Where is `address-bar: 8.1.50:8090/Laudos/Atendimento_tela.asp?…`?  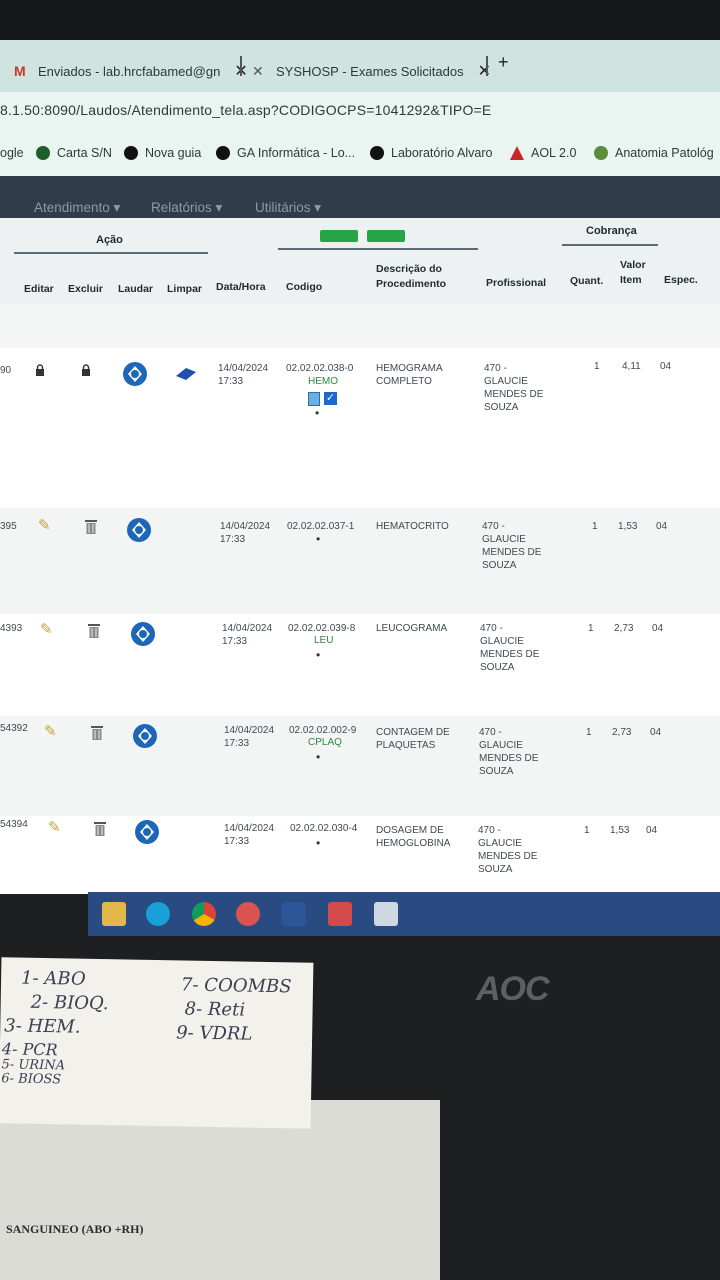
address-bar: 8.1.50:8090/Laudos/Atendimento_tela.asp?… is located at coordinates (360, 112).